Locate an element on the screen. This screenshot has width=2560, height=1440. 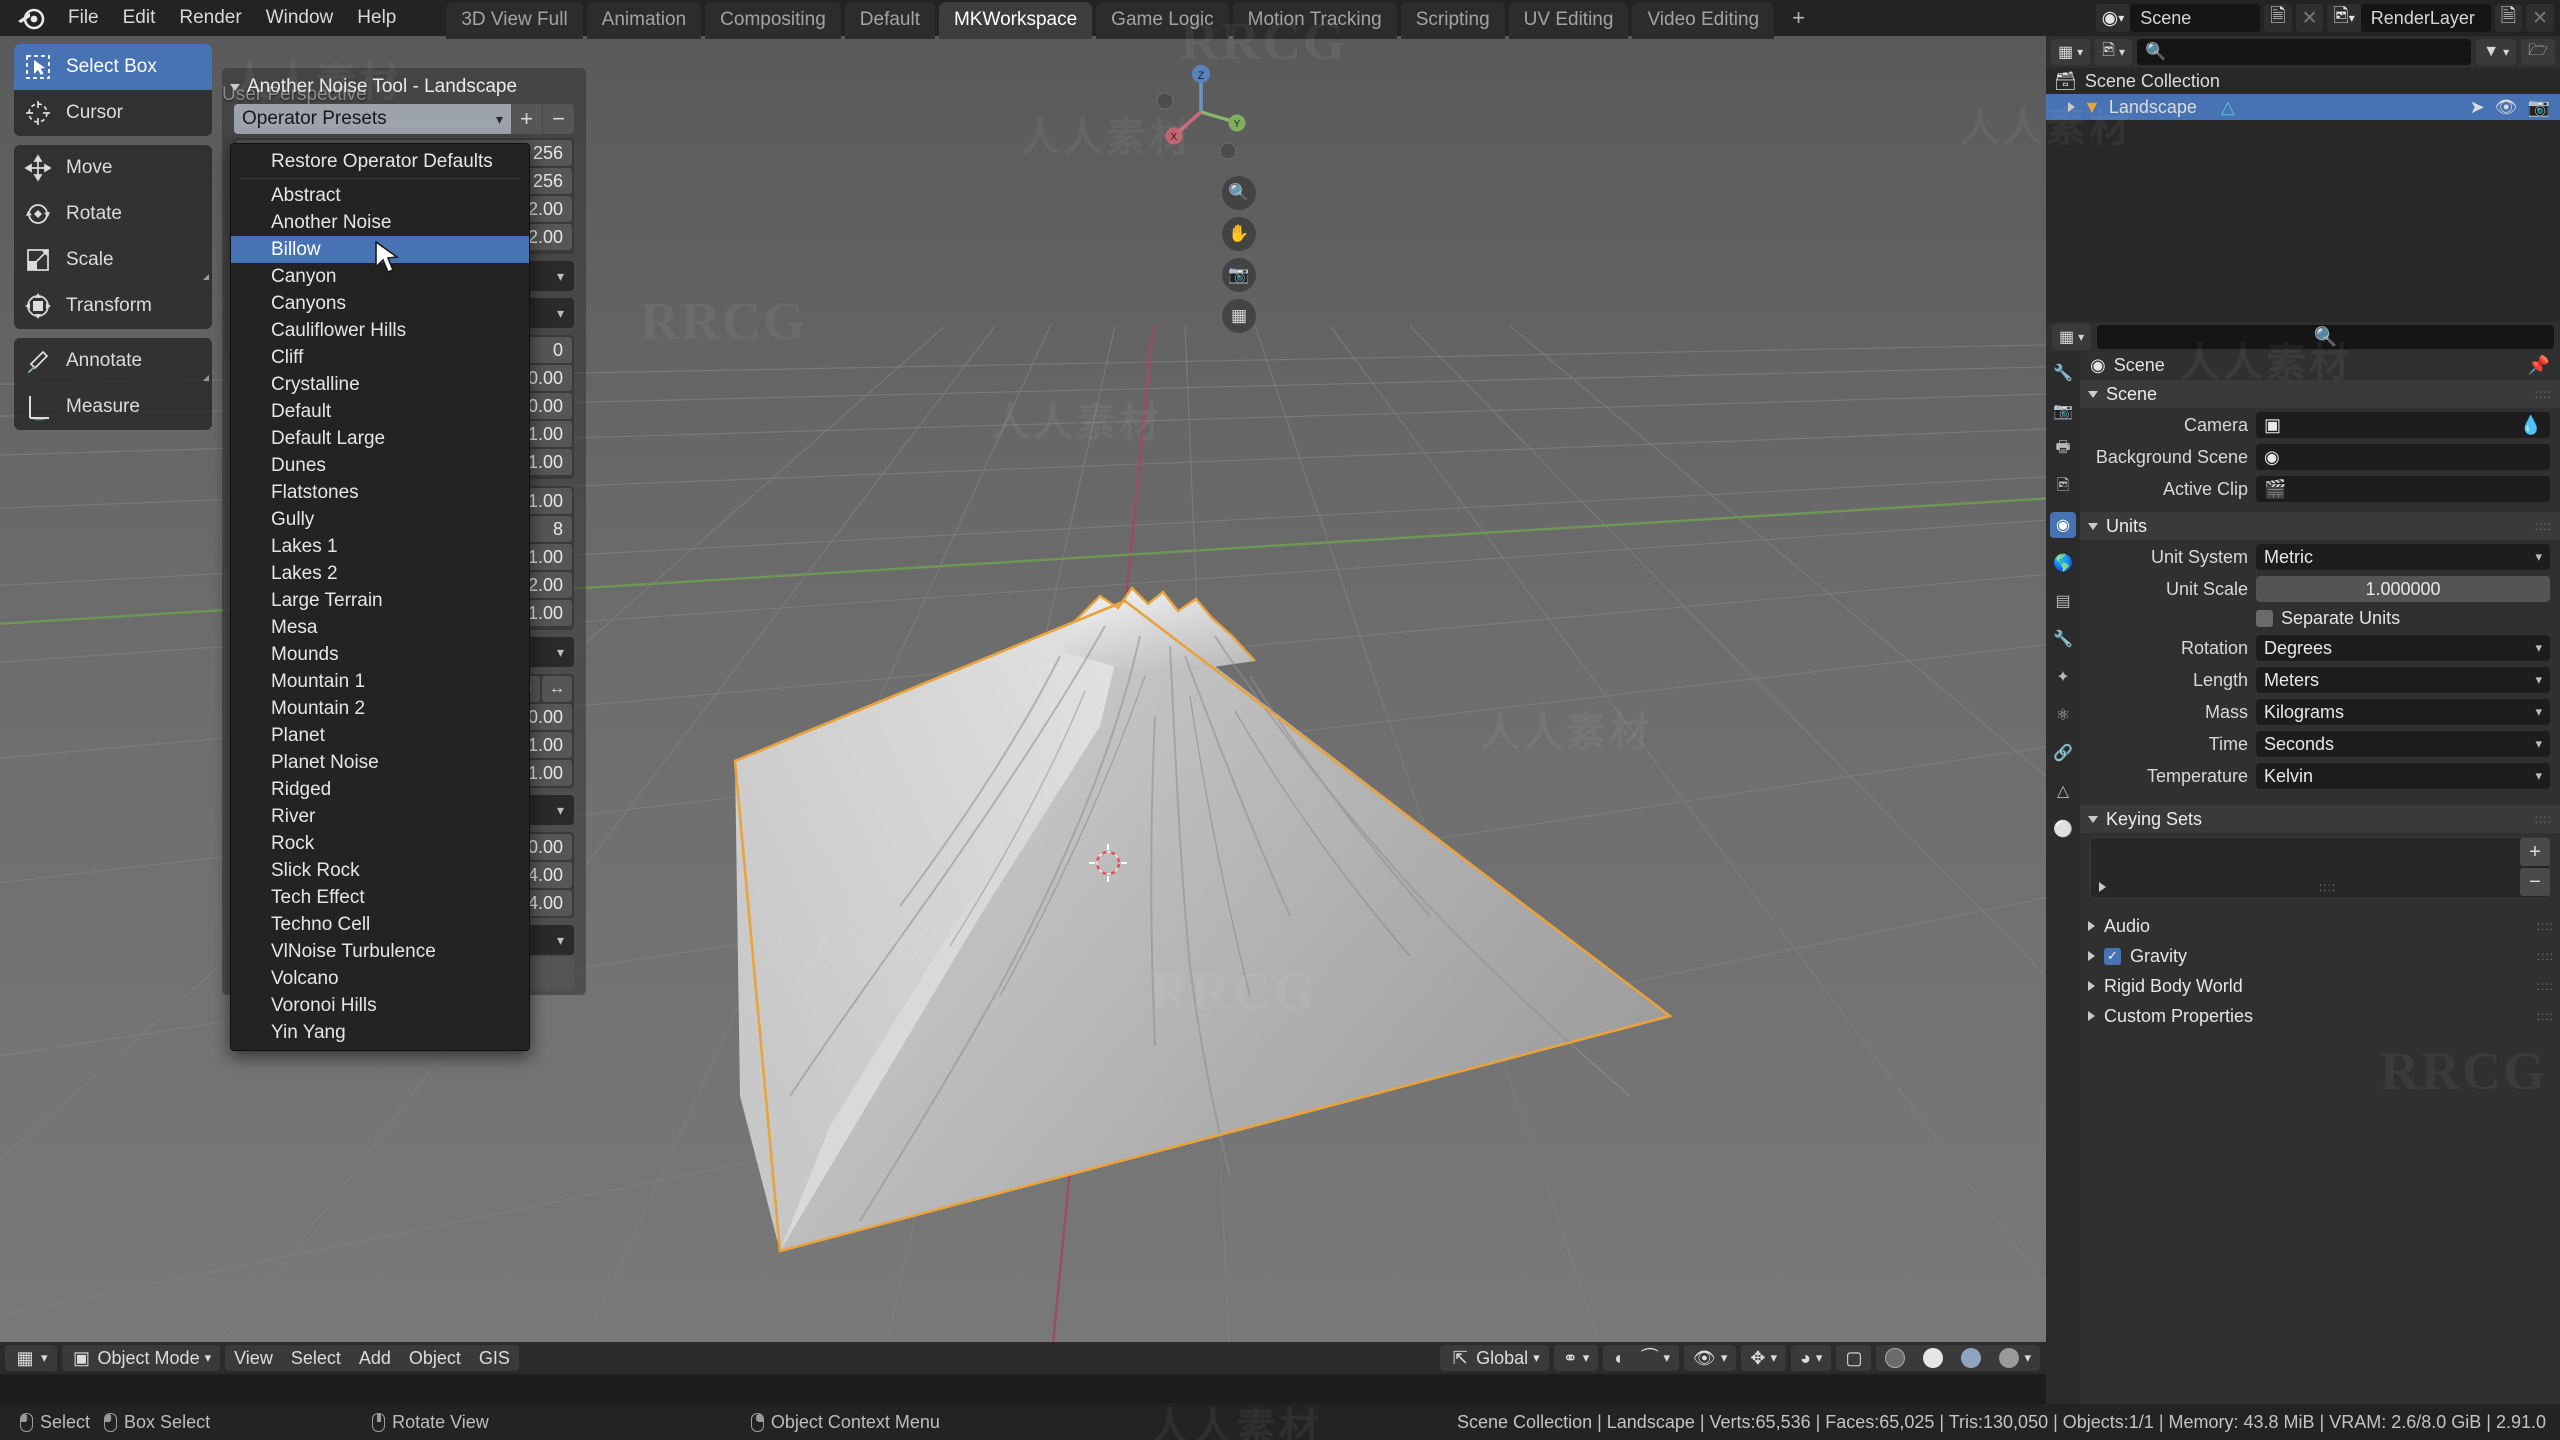
output-tab-icon: 🖶 is located at coordinates (2063, 449).